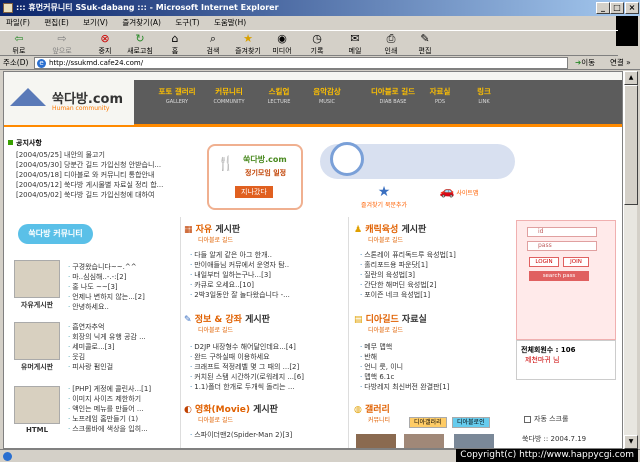 Image resolution: width=640 pixels, height=462 pixels. Describe the element at coordinates (231, 255) in the screenshot. I see `list-item: 다들 알게 같은 아그 한개..` at that location.